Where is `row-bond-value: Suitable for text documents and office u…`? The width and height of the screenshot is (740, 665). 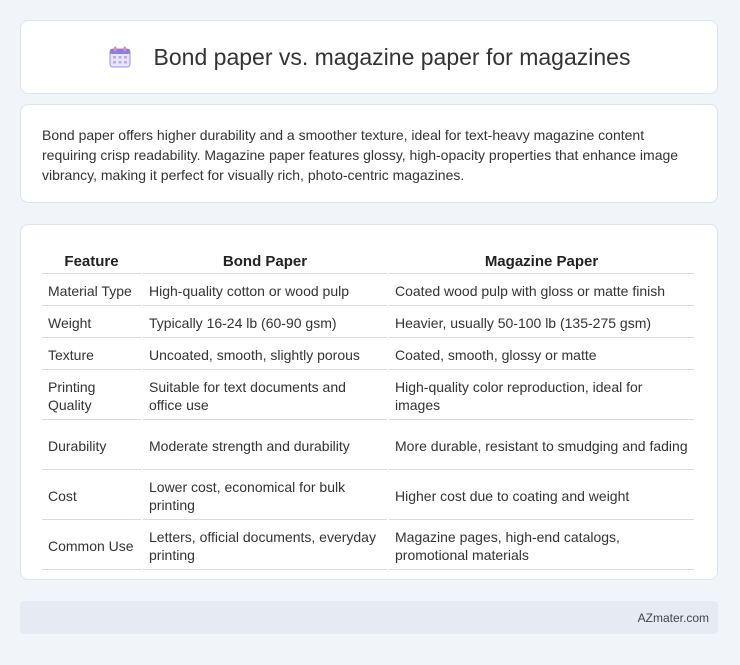
row-bond-value: Suitable for text documents and office u… is located at coordinates (265, 396).